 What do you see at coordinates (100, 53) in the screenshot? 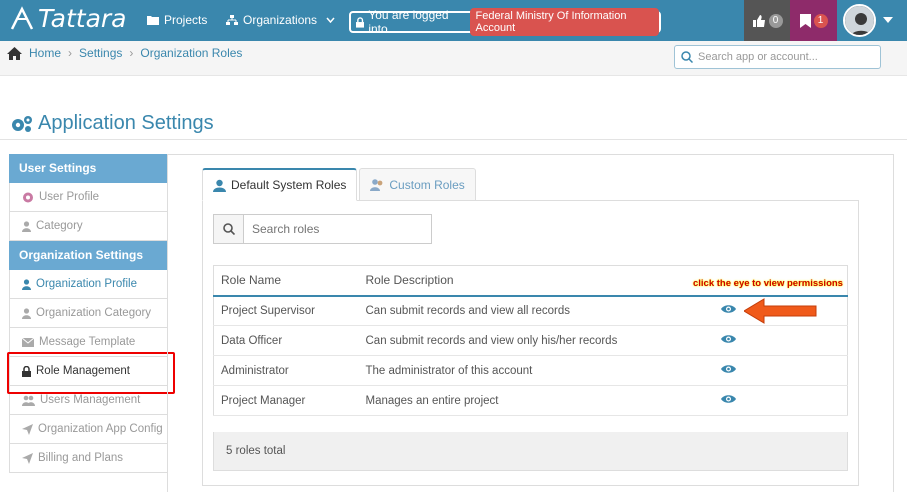
I see `breadcrumb-settings: Settings` at bounding box center [100, 53].